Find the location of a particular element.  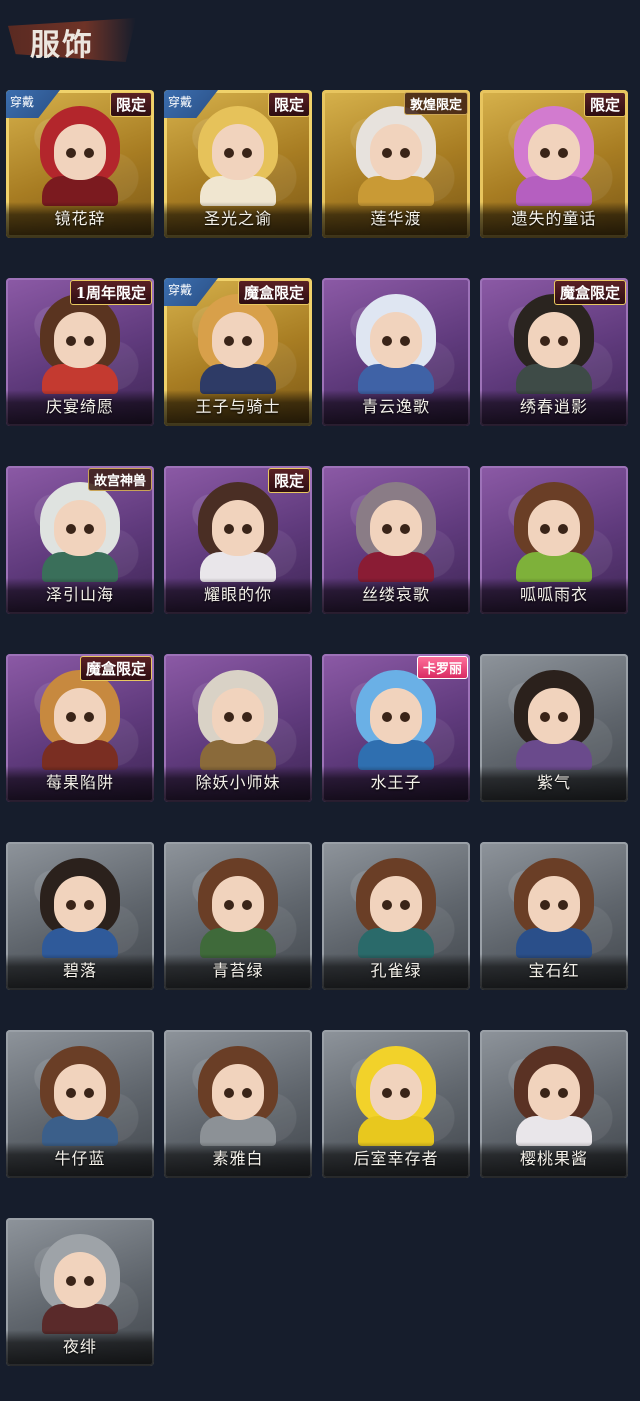

costume-name: 泽引山海 is located at coordinates (79, 594).